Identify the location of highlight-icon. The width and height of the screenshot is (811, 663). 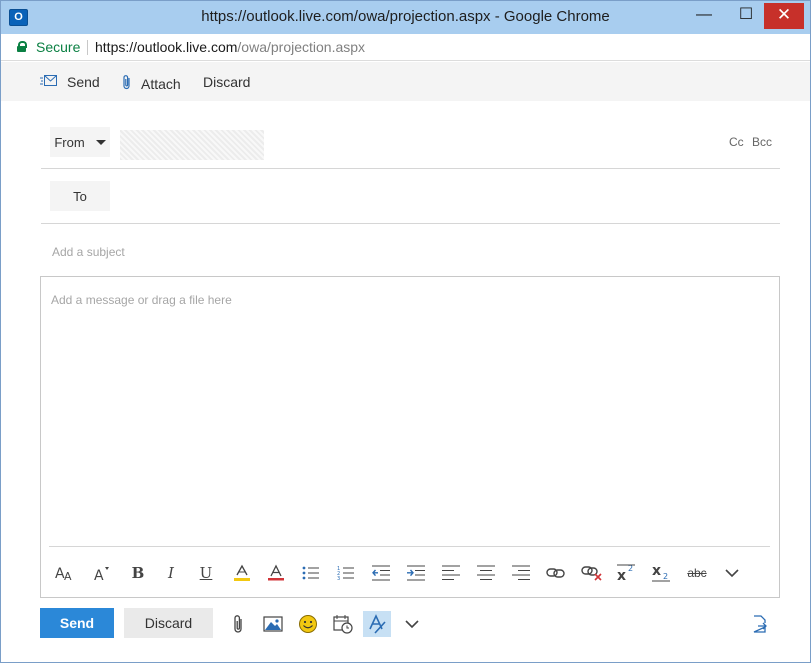
(242, 573).